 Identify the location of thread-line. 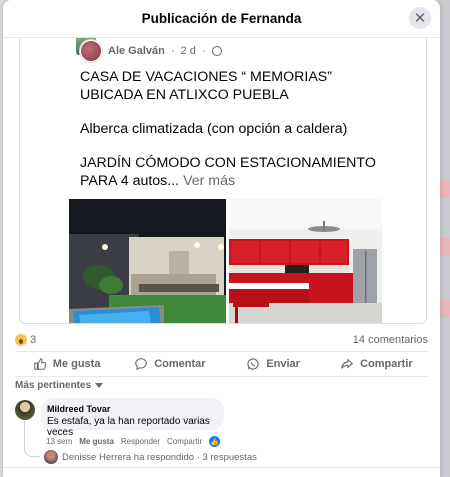
(32, 439).